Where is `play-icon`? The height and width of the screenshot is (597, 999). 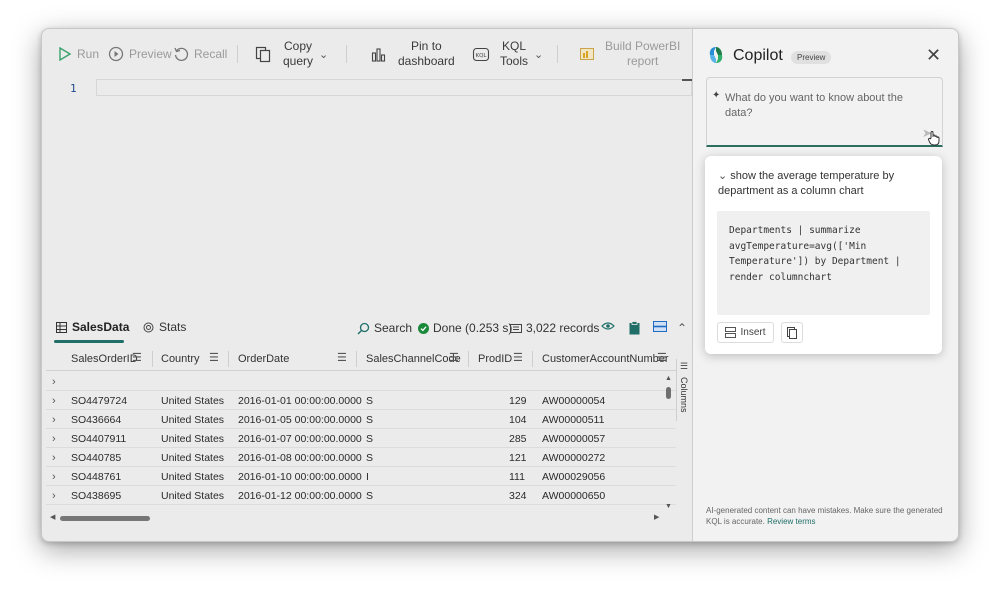 play-icon is located at coordinates (65, 54).